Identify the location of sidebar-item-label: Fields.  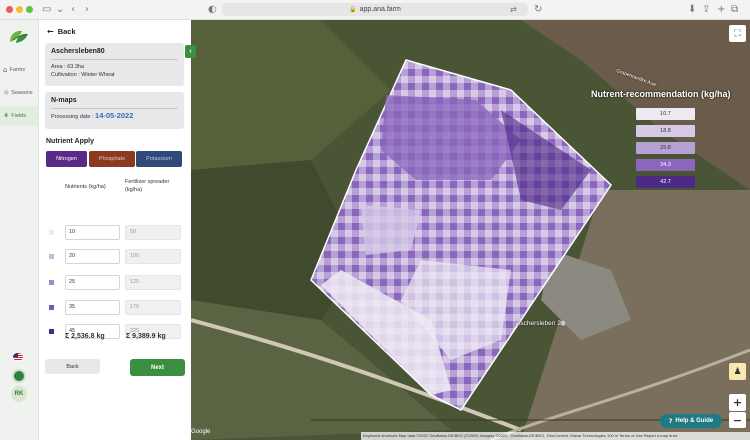
(18, 116).